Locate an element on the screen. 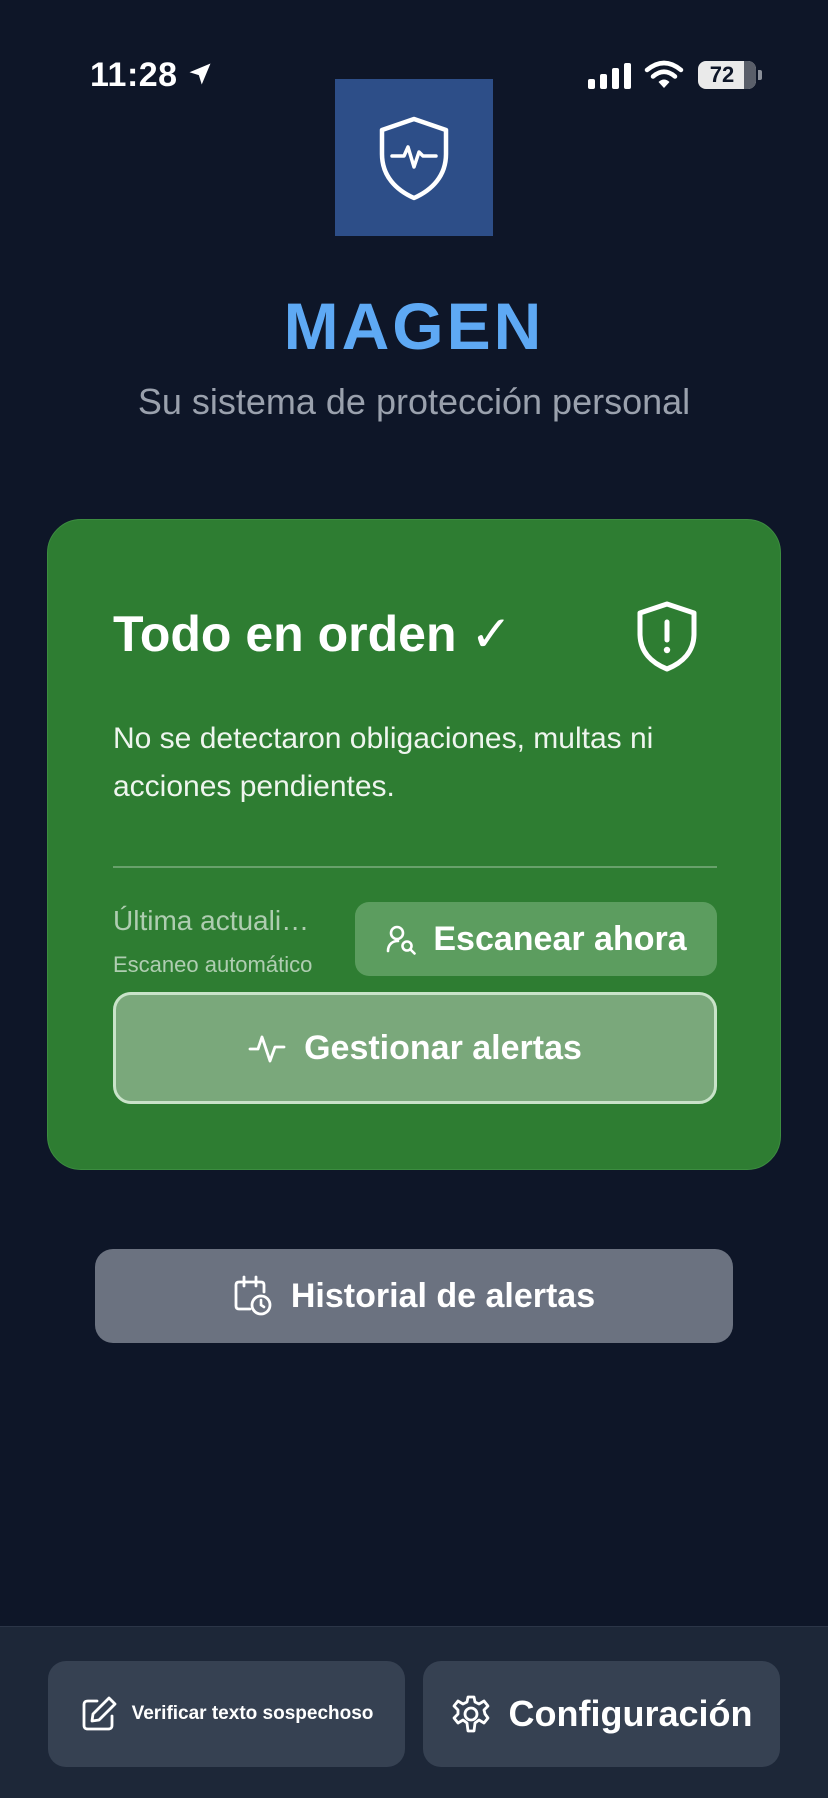 Image resolution: width=828 pixels, height=1798 pixels. verify-suspicious-text-button: Verificar texto sospechoso is located at coordinates (226, 1714).